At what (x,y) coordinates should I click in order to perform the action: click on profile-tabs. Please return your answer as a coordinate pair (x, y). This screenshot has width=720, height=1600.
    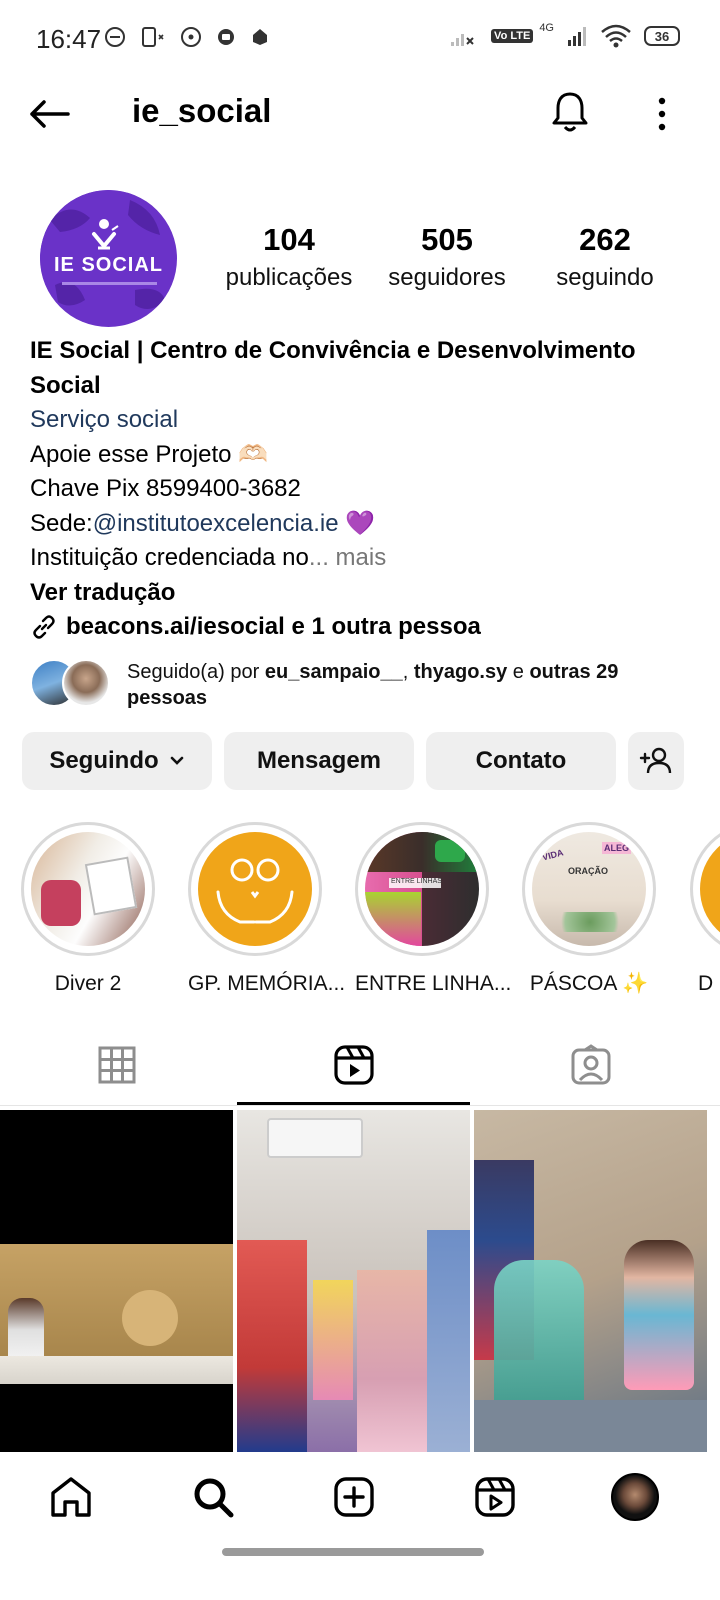
    Looking at the image, I should click on (360, 1066).